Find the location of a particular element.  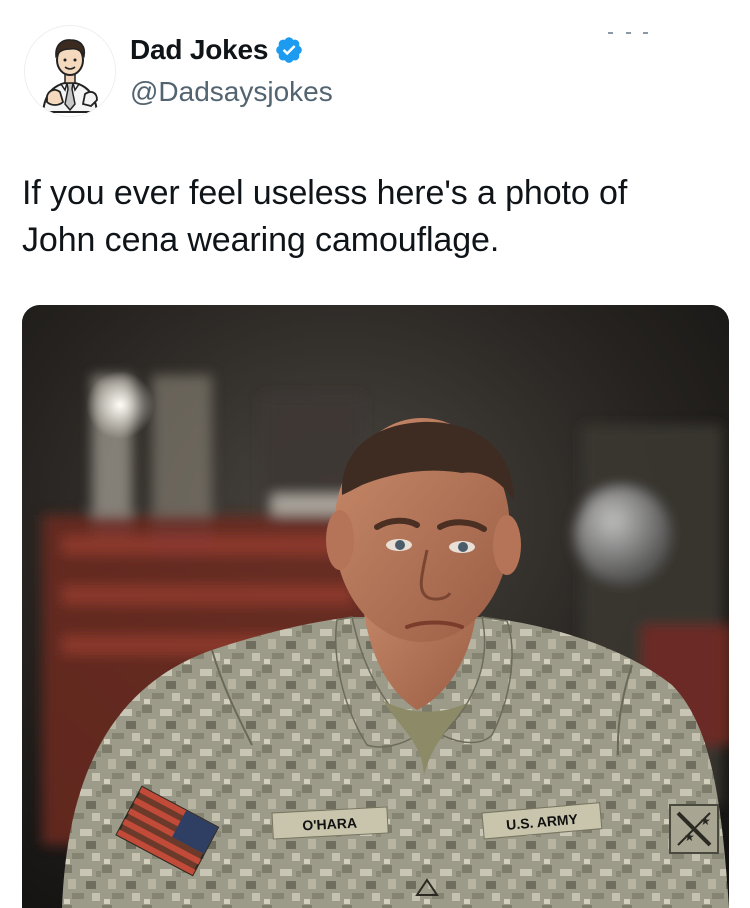

author-avatar is located at coordinates (70, 71).